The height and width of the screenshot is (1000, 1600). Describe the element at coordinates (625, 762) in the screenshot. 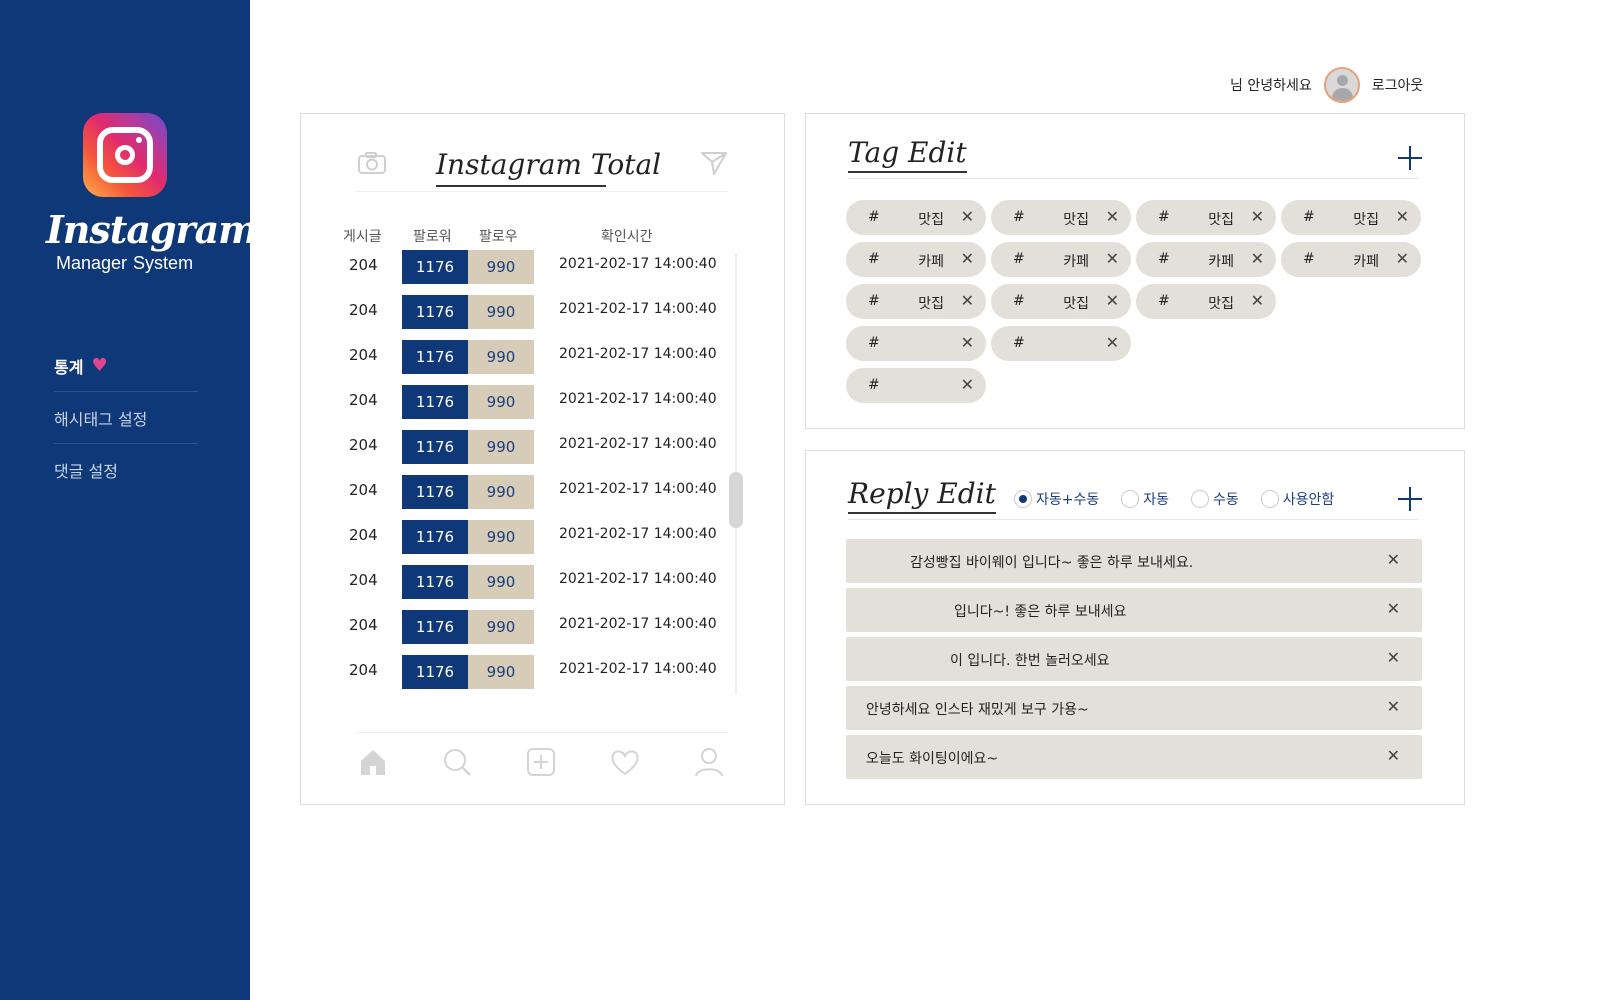

I see `heart-outline-icon` at that location.